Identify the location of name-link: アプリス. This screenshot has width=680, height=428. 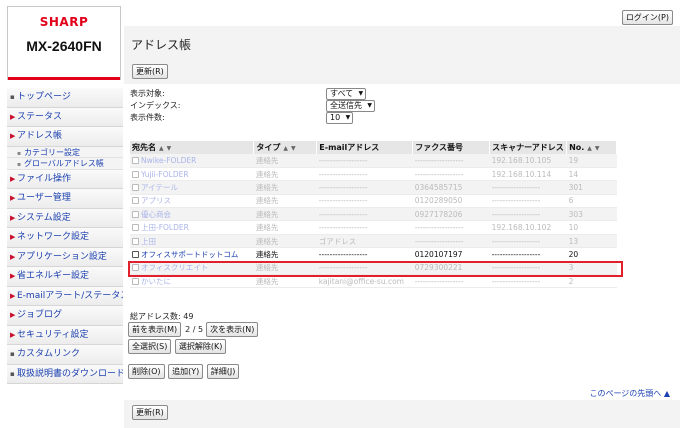
(156, 200).